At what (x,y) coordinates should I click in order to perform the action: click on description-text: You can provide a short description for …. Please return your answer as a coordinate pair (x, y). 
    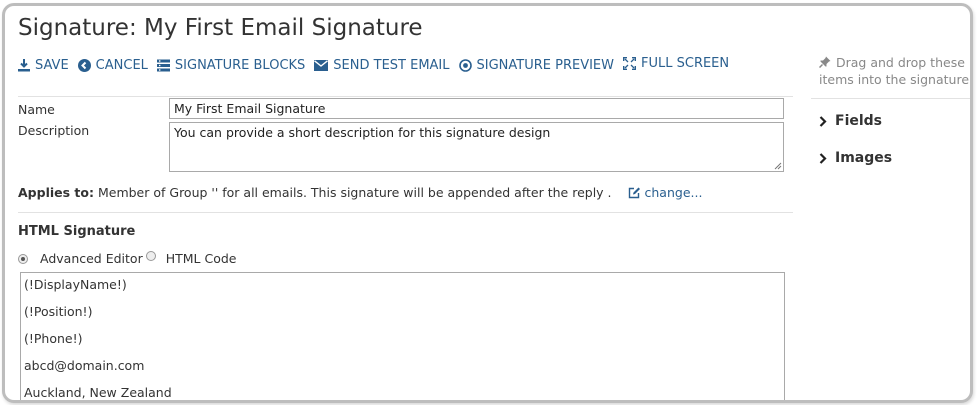
    Looking at the image, I should click on (362, 132).